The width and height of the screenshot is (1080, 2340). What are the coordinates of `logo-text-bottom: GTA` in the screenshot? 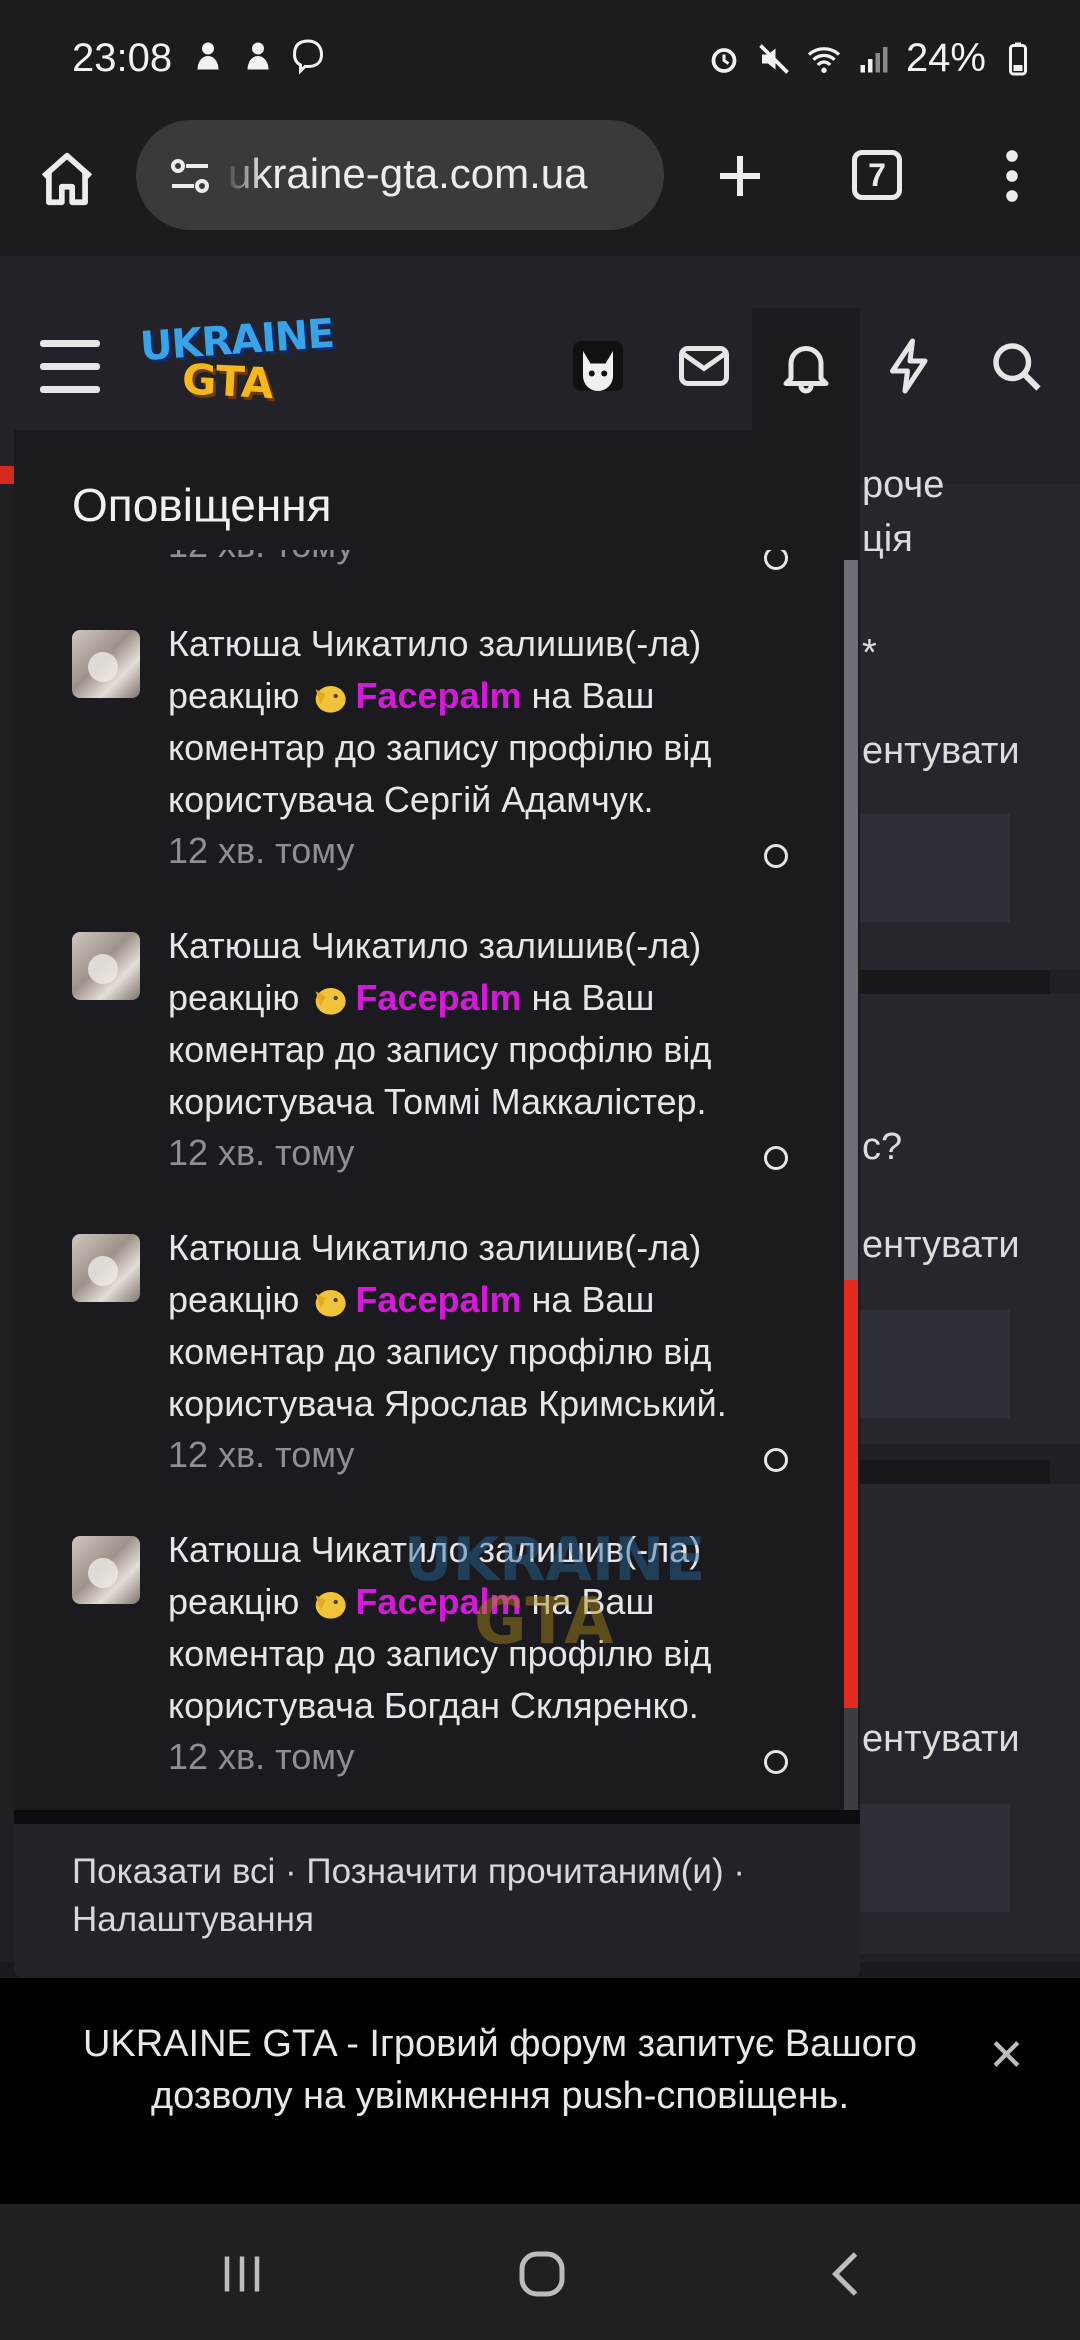 It's located at (227, 381).